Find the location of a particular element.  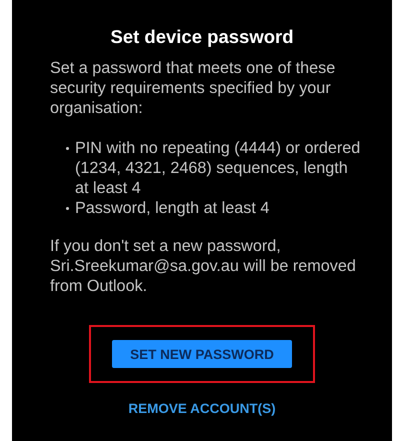

intro-text: Set a password that meets one of these security requirements specified by your organisation: is located at coordinates (193, 88).